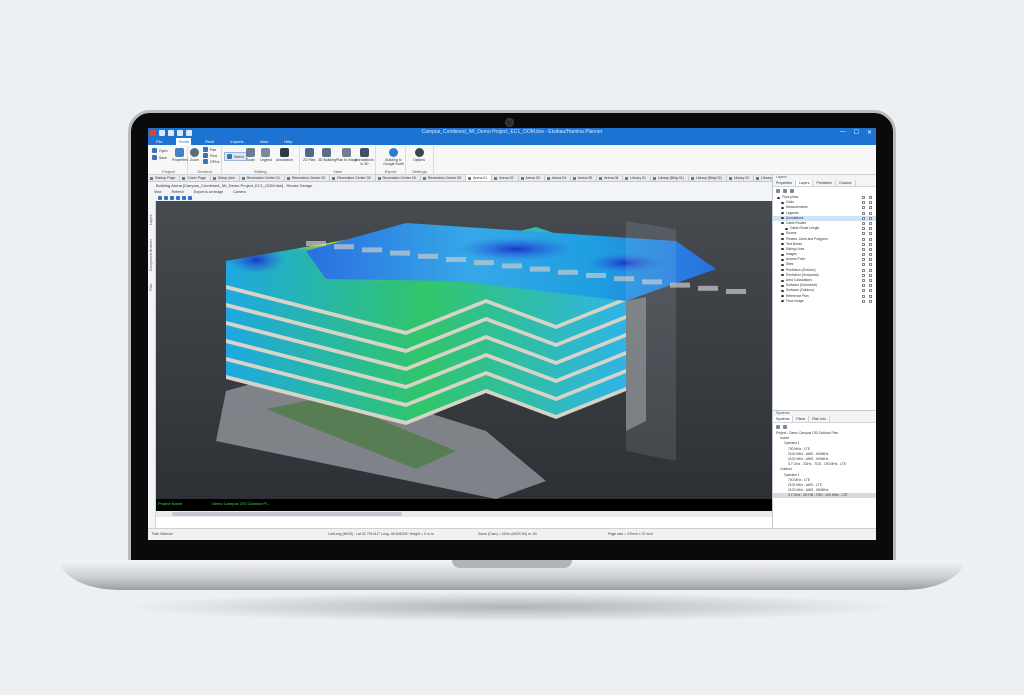 The image size is (1024, 695). What do you see at coordinates (210, 155) in the screenshot?
I see `find-button: Find` at bounding box center [210, 155].